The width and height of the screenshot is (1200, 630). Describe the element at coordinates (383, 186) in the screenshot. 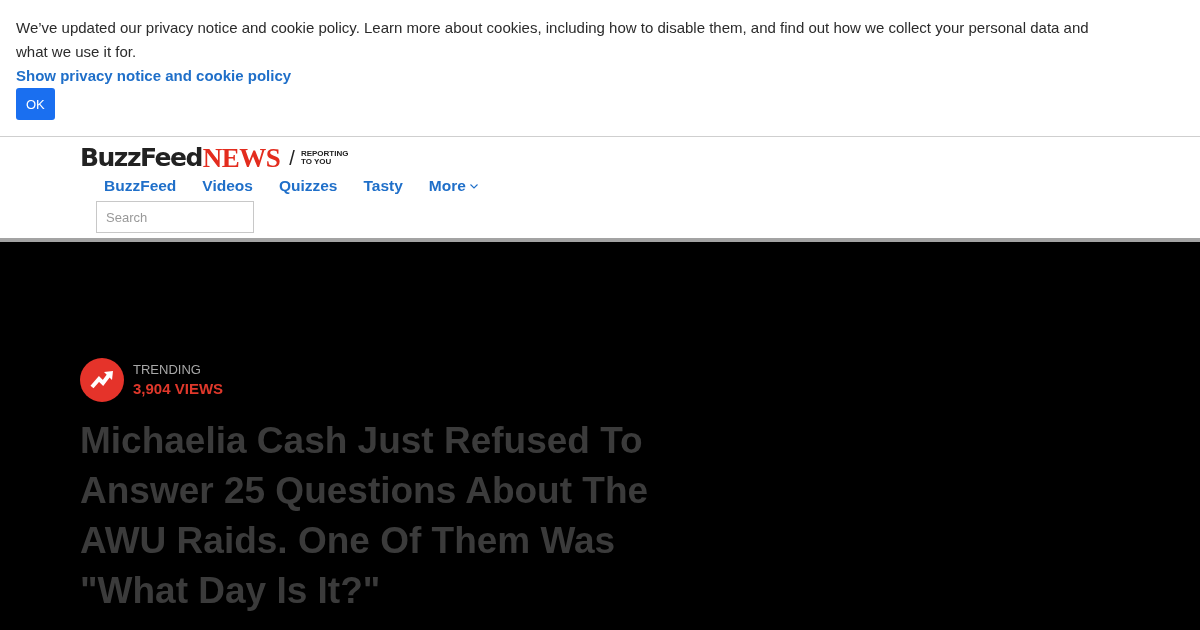

I see `nav-link: Tasty` at that location.